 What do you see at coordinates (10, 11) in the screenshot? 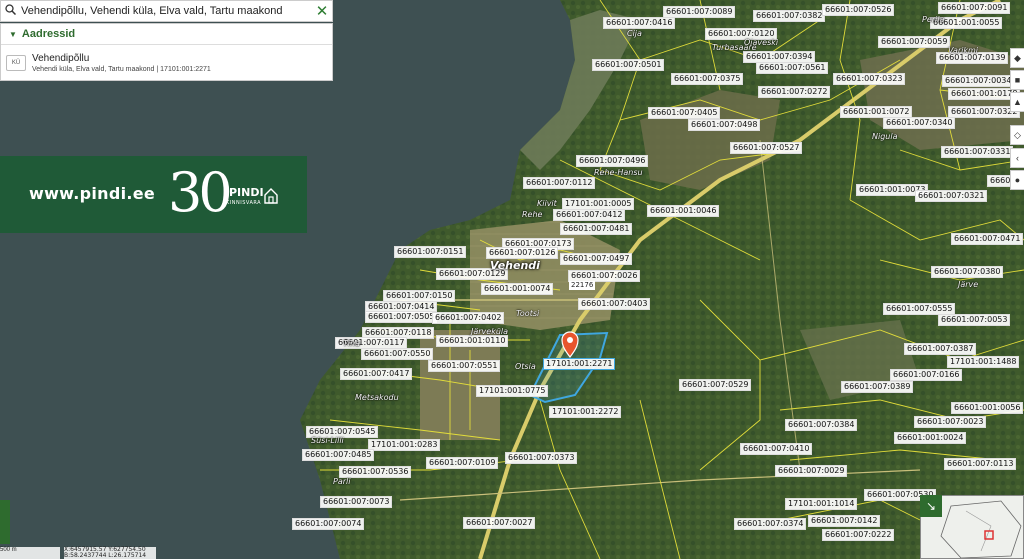
I see `search-icon` at bounding box center [10, 11].